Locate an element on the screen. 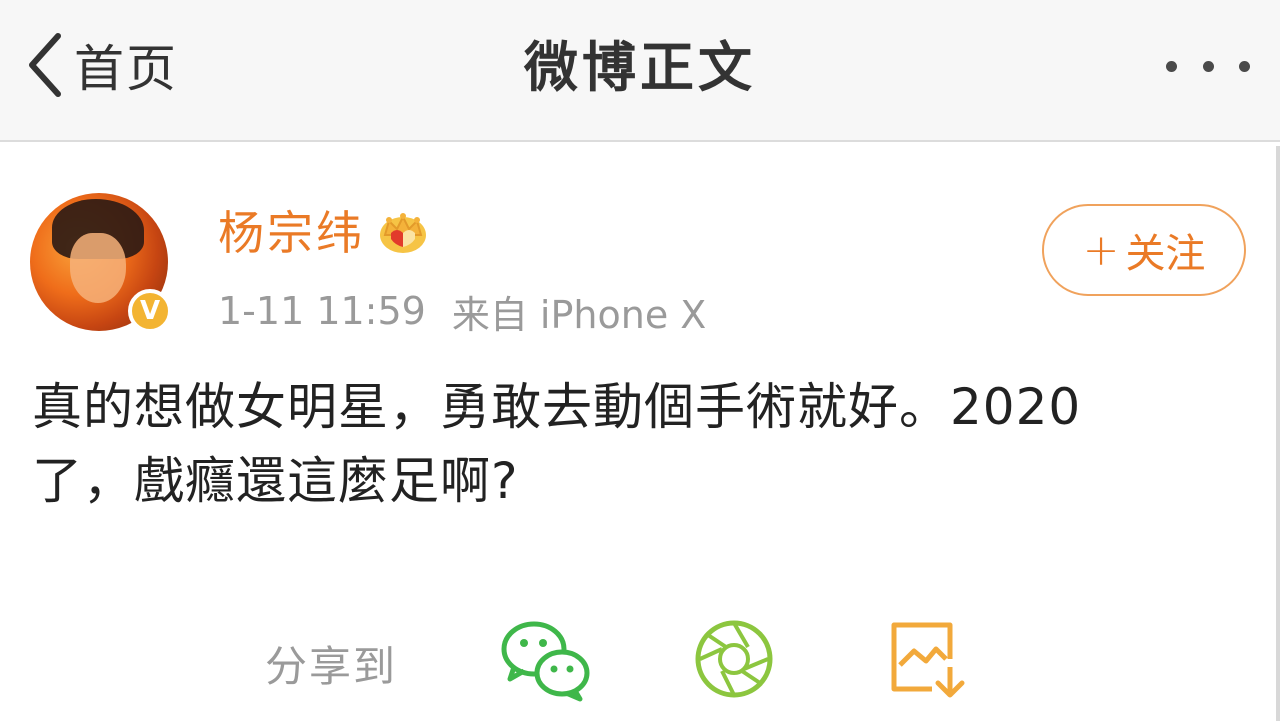  crown-icon is located at coordinates (403, 230).